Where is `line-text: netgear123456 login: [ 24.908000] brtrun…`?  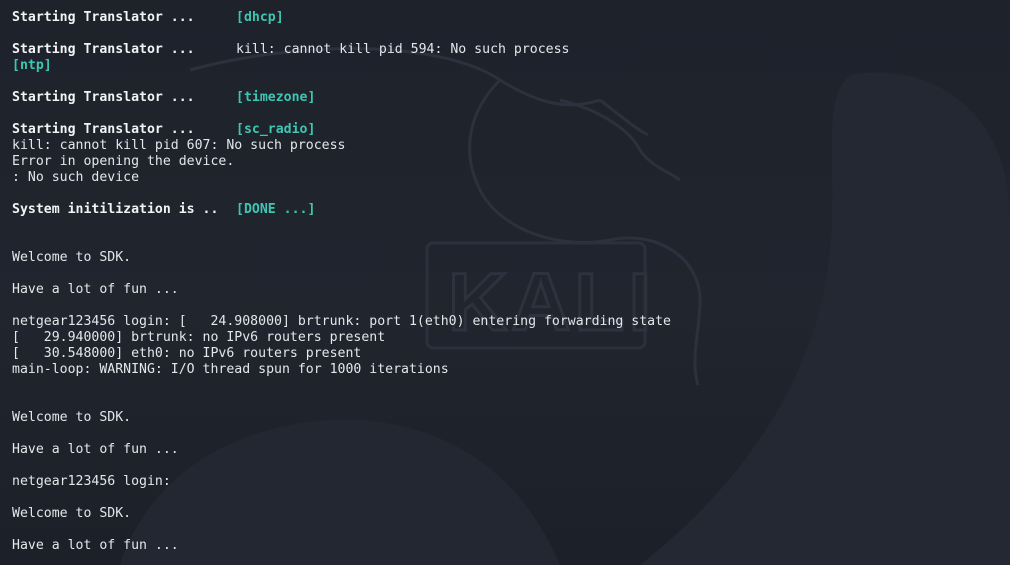
line-text: netgear123456 login: [ 24.908000] brtrun… is located at coordinates (341, 321).